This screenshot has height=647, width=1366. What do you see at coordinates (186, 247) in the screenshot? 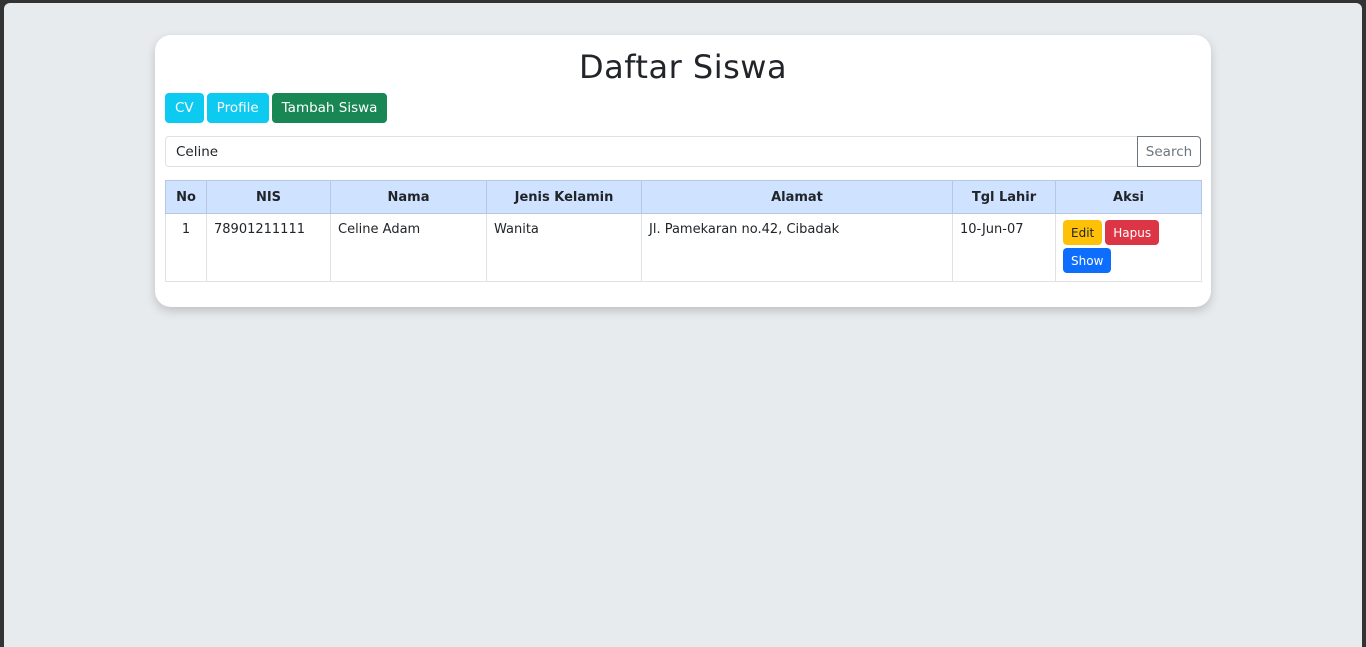
I see `cell-no: 1` at bounding box center [186, 247].